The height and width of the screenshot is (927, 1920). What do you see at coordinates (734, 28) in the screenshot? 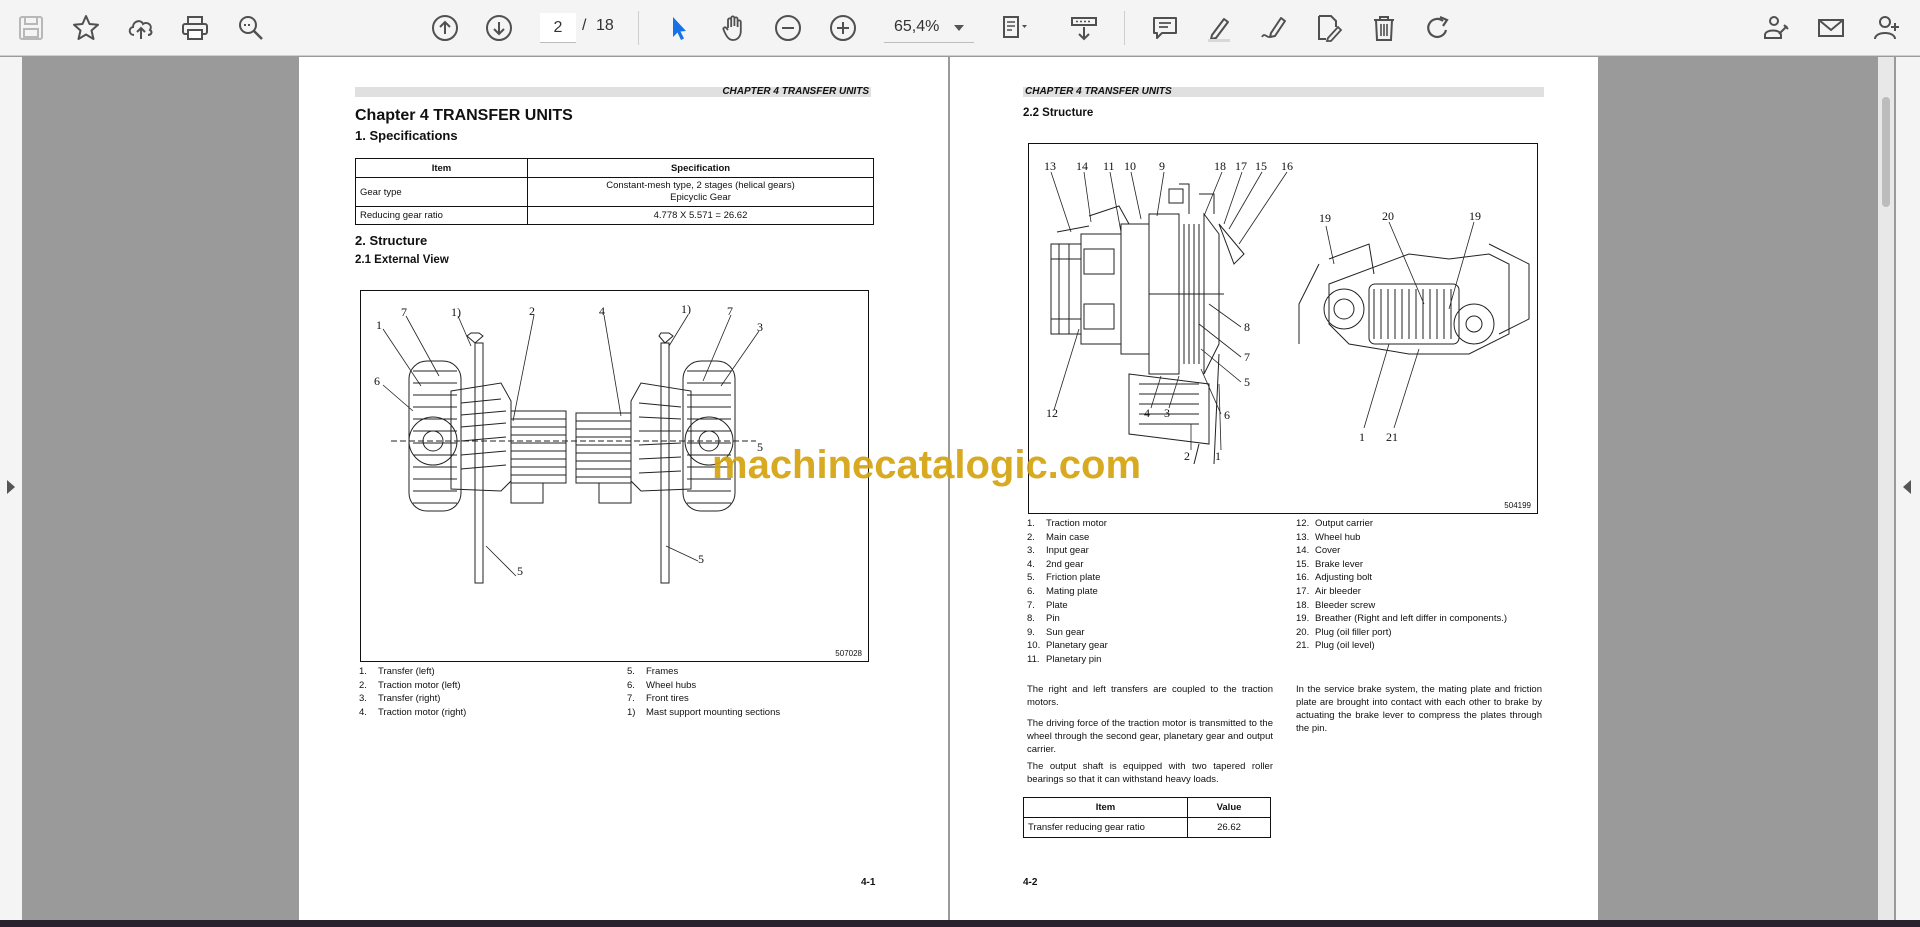
I see `hand-tool-icon` at bounding box center [734, 28].